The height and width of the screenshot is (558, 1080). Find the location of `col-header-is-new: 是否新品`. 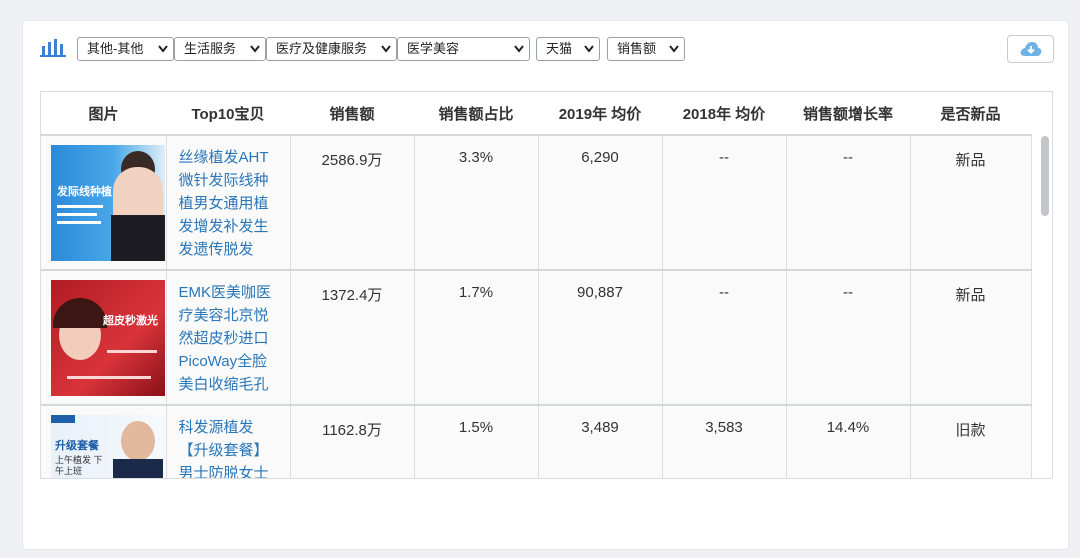

col-header-is-new: 是否新品 is located at coordinates (970, 114).